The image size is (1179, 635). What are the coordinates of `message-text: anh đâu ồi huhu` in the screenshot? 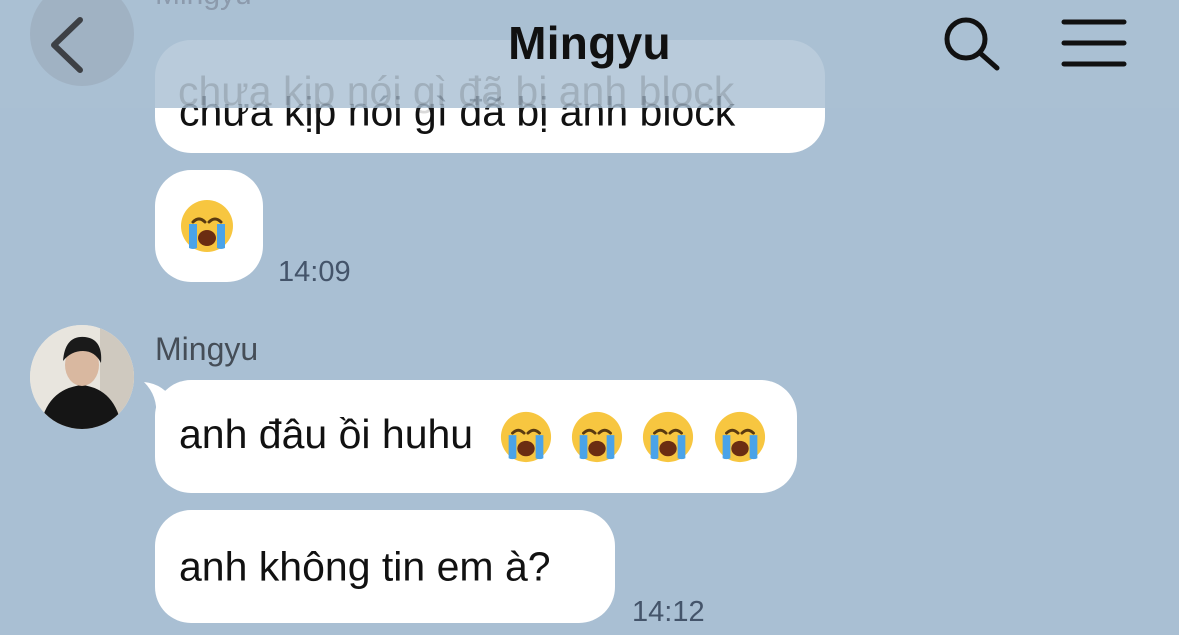 It's located at (326, 433).